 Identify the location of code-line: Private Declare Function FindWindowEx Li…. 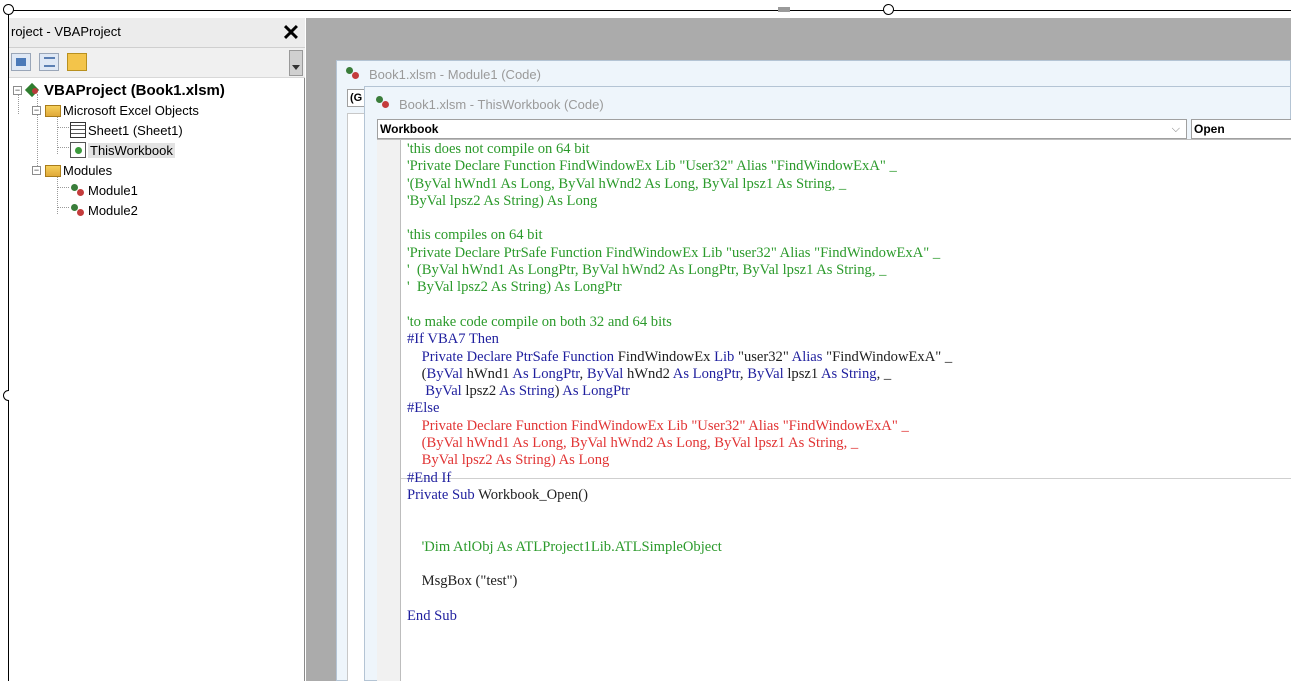
(847, 426).